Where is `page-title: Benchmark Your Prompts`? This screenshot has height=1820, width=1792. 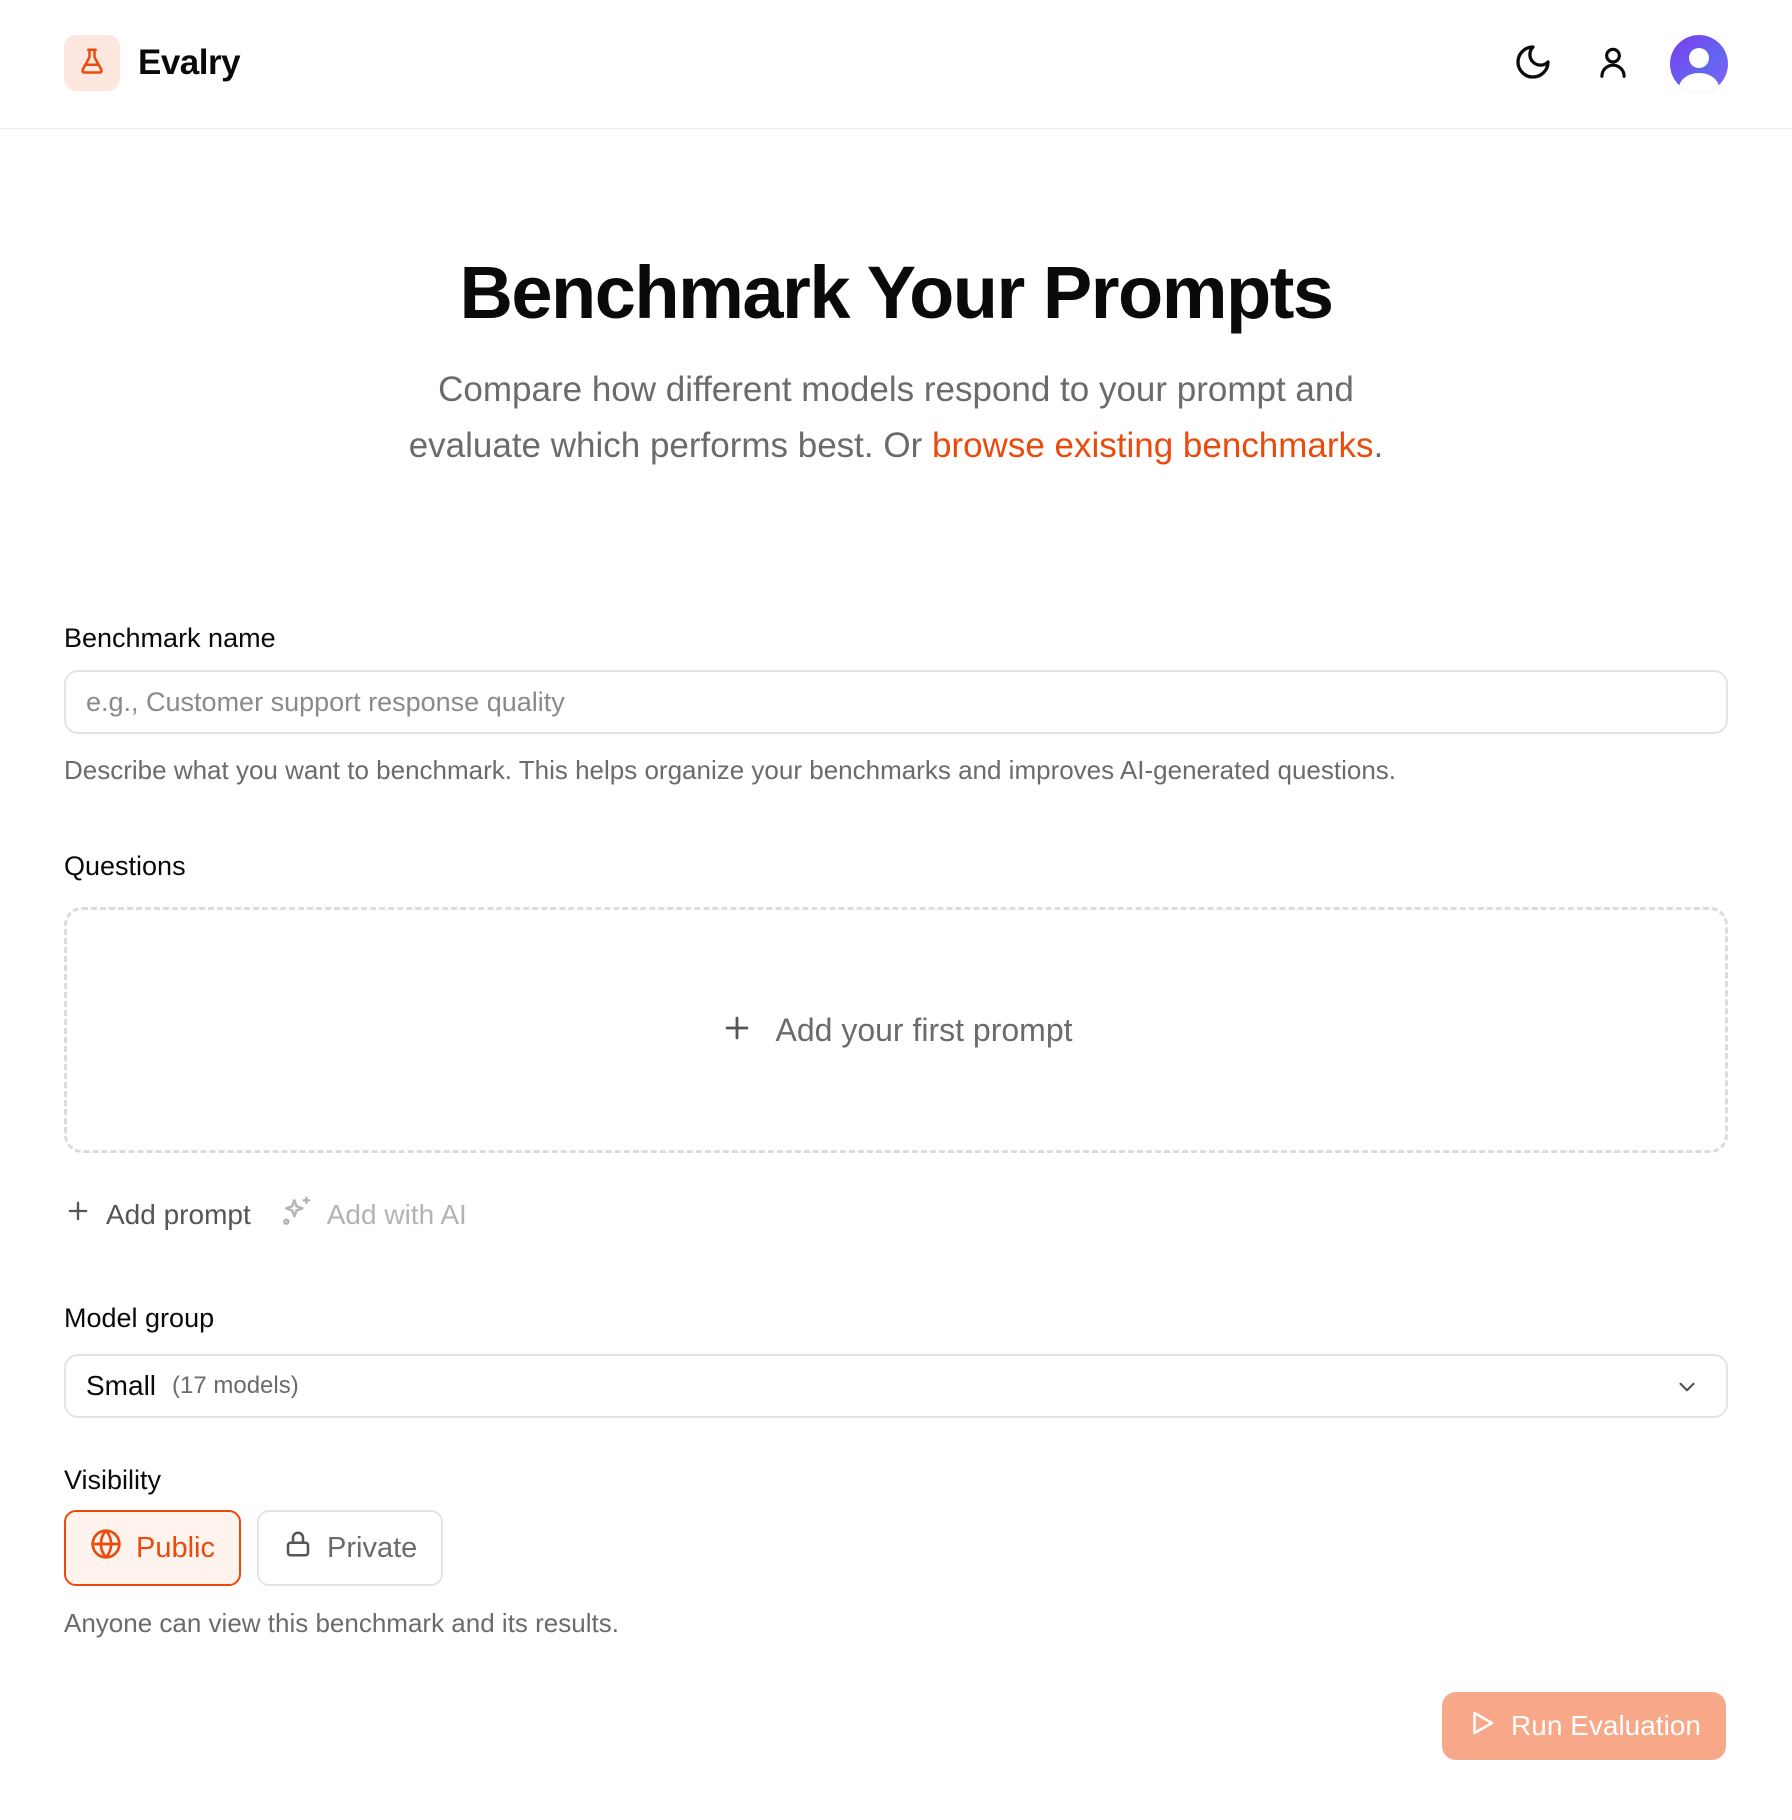 page-title: Benchmark Your Prompts is located at coordinates (896, 292).